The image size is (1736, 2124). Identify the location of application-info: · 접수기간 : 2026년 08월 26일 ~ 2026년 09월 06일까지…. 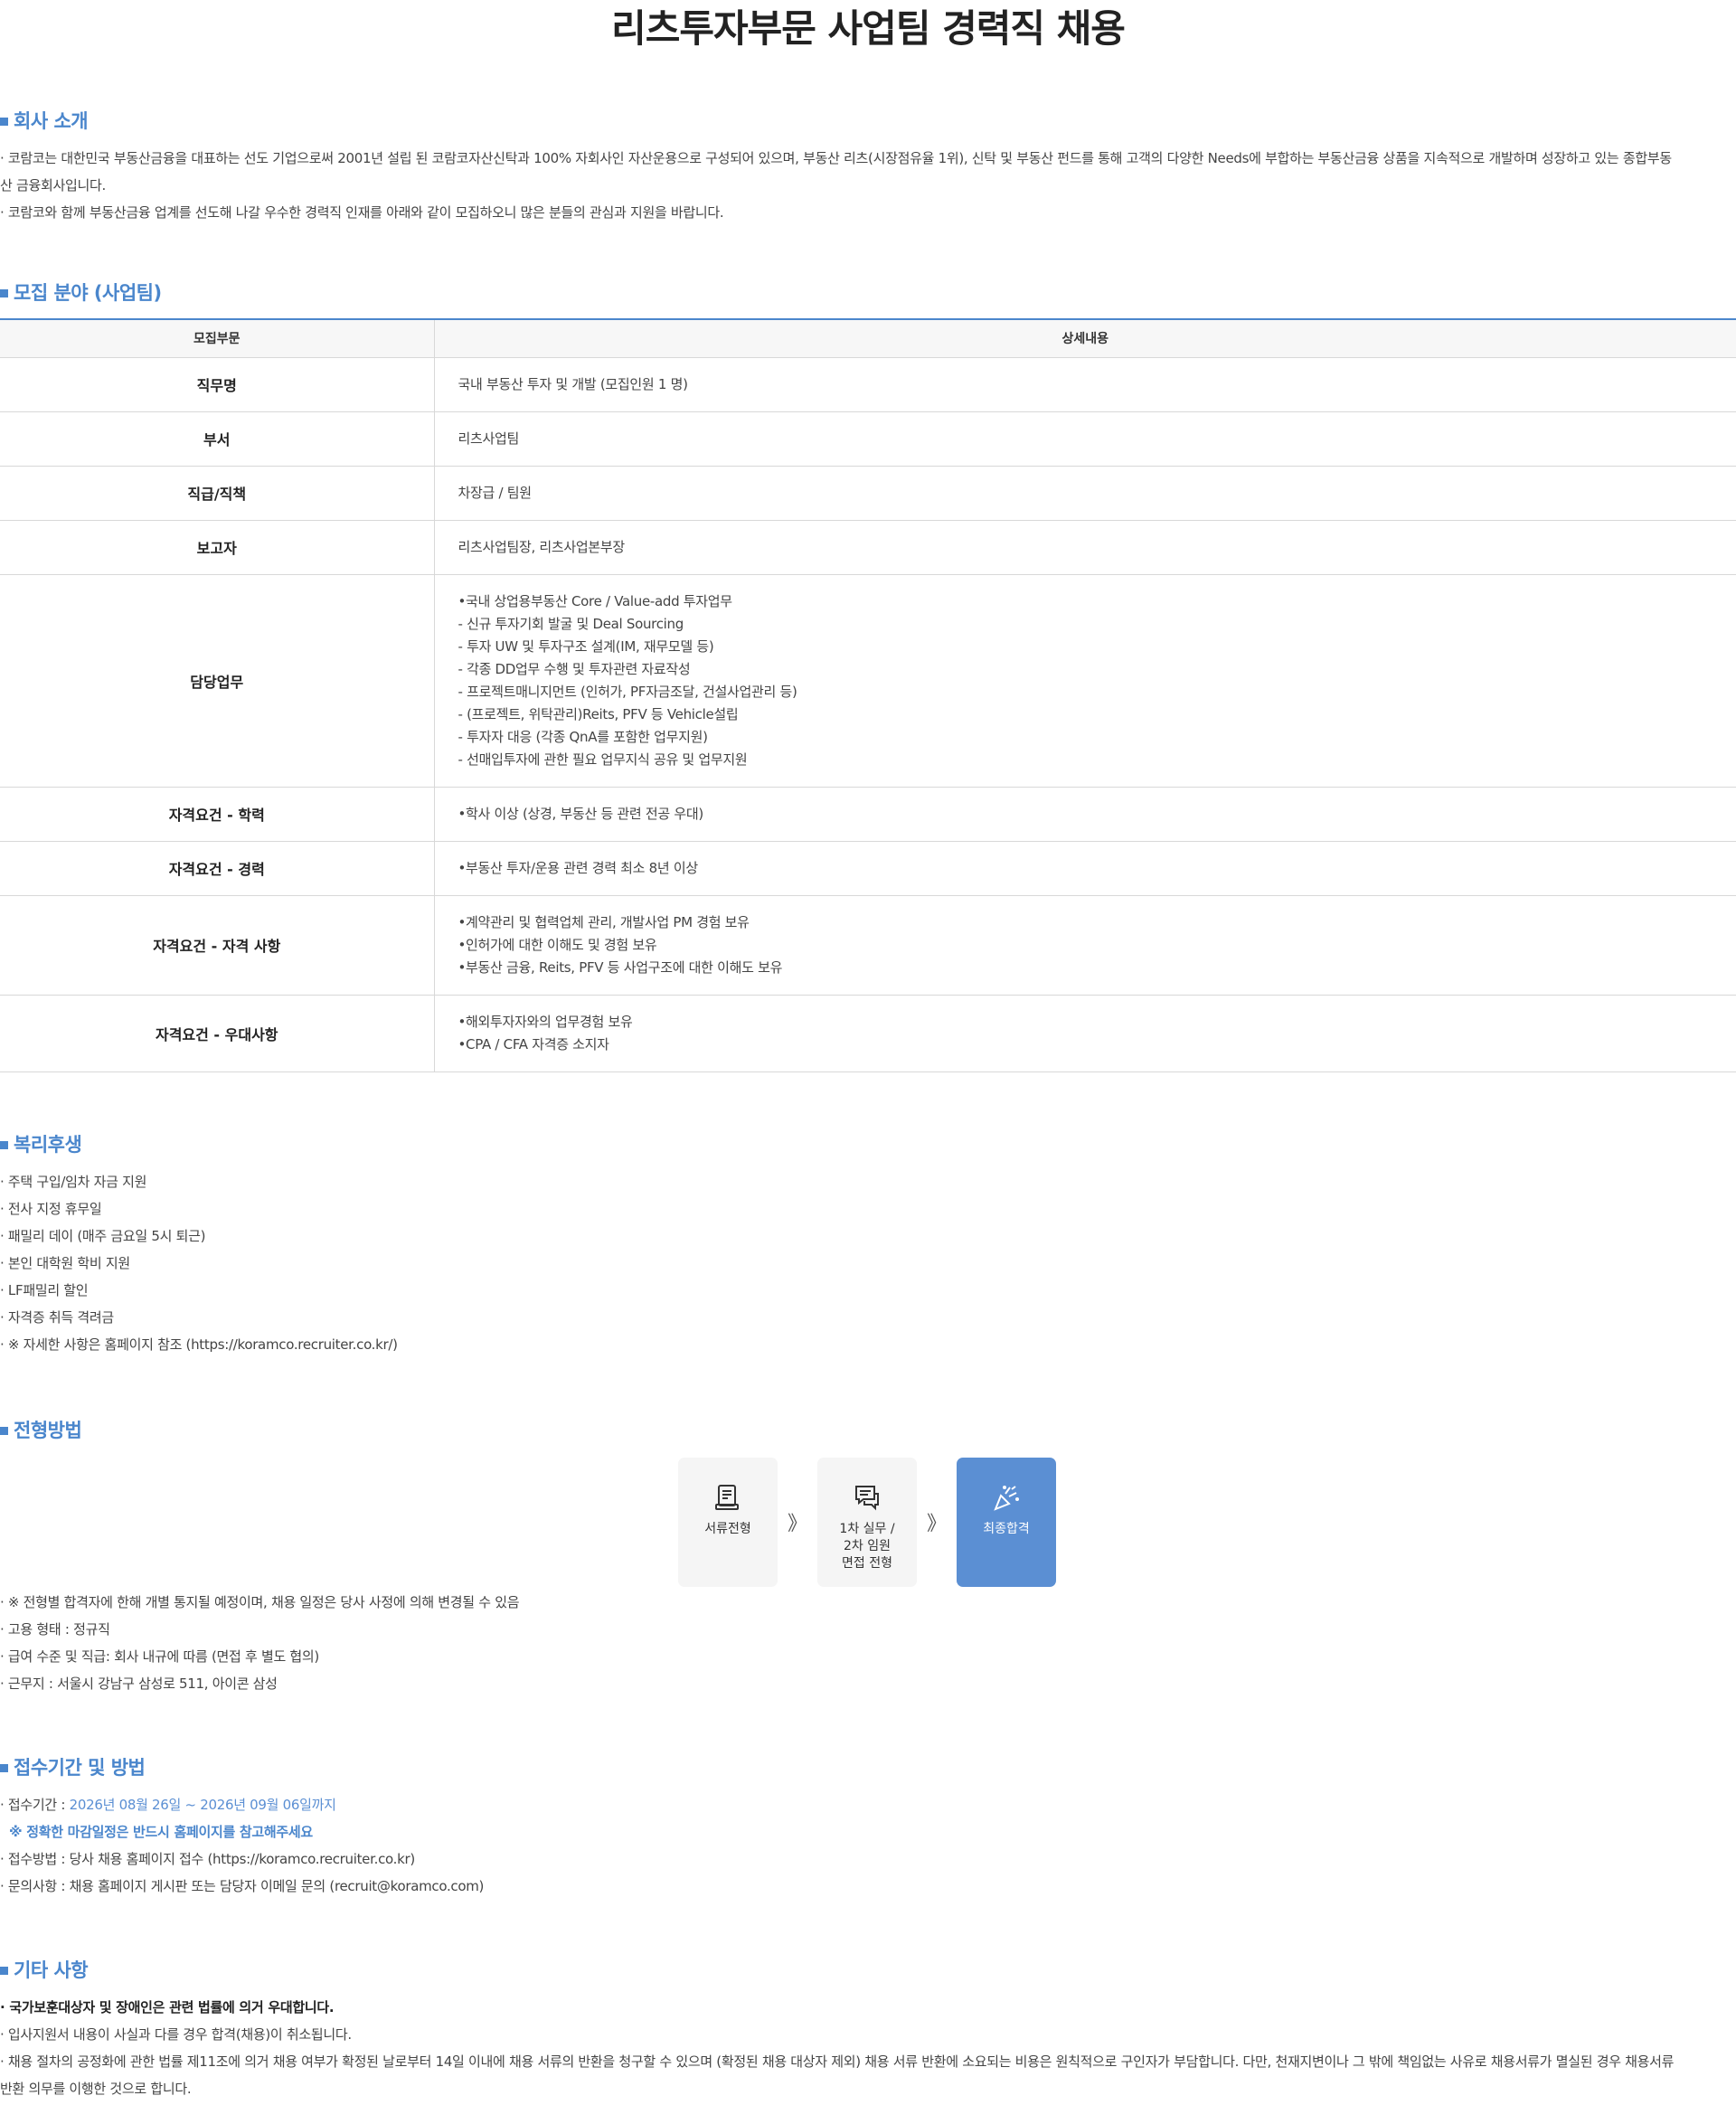
(868, 1845).